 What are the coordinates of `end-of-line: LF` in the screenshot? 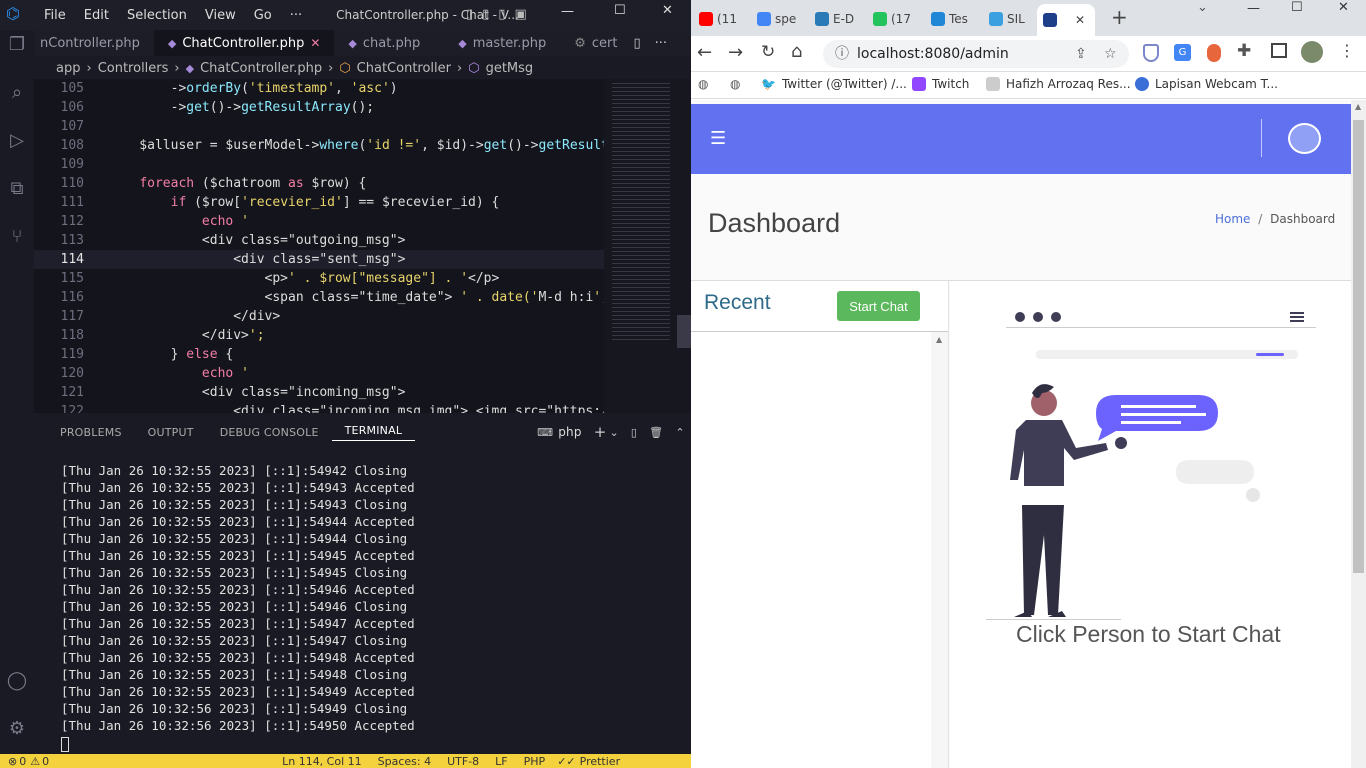 It's located at (501, 761).